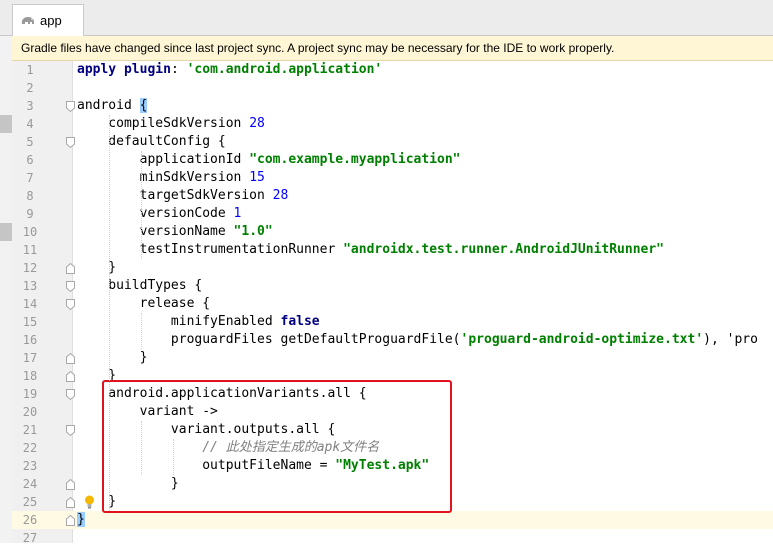 Image resolution: width=773 pixels, height=547 pixels. I want to click on line-number: 23, so click(30, 466).